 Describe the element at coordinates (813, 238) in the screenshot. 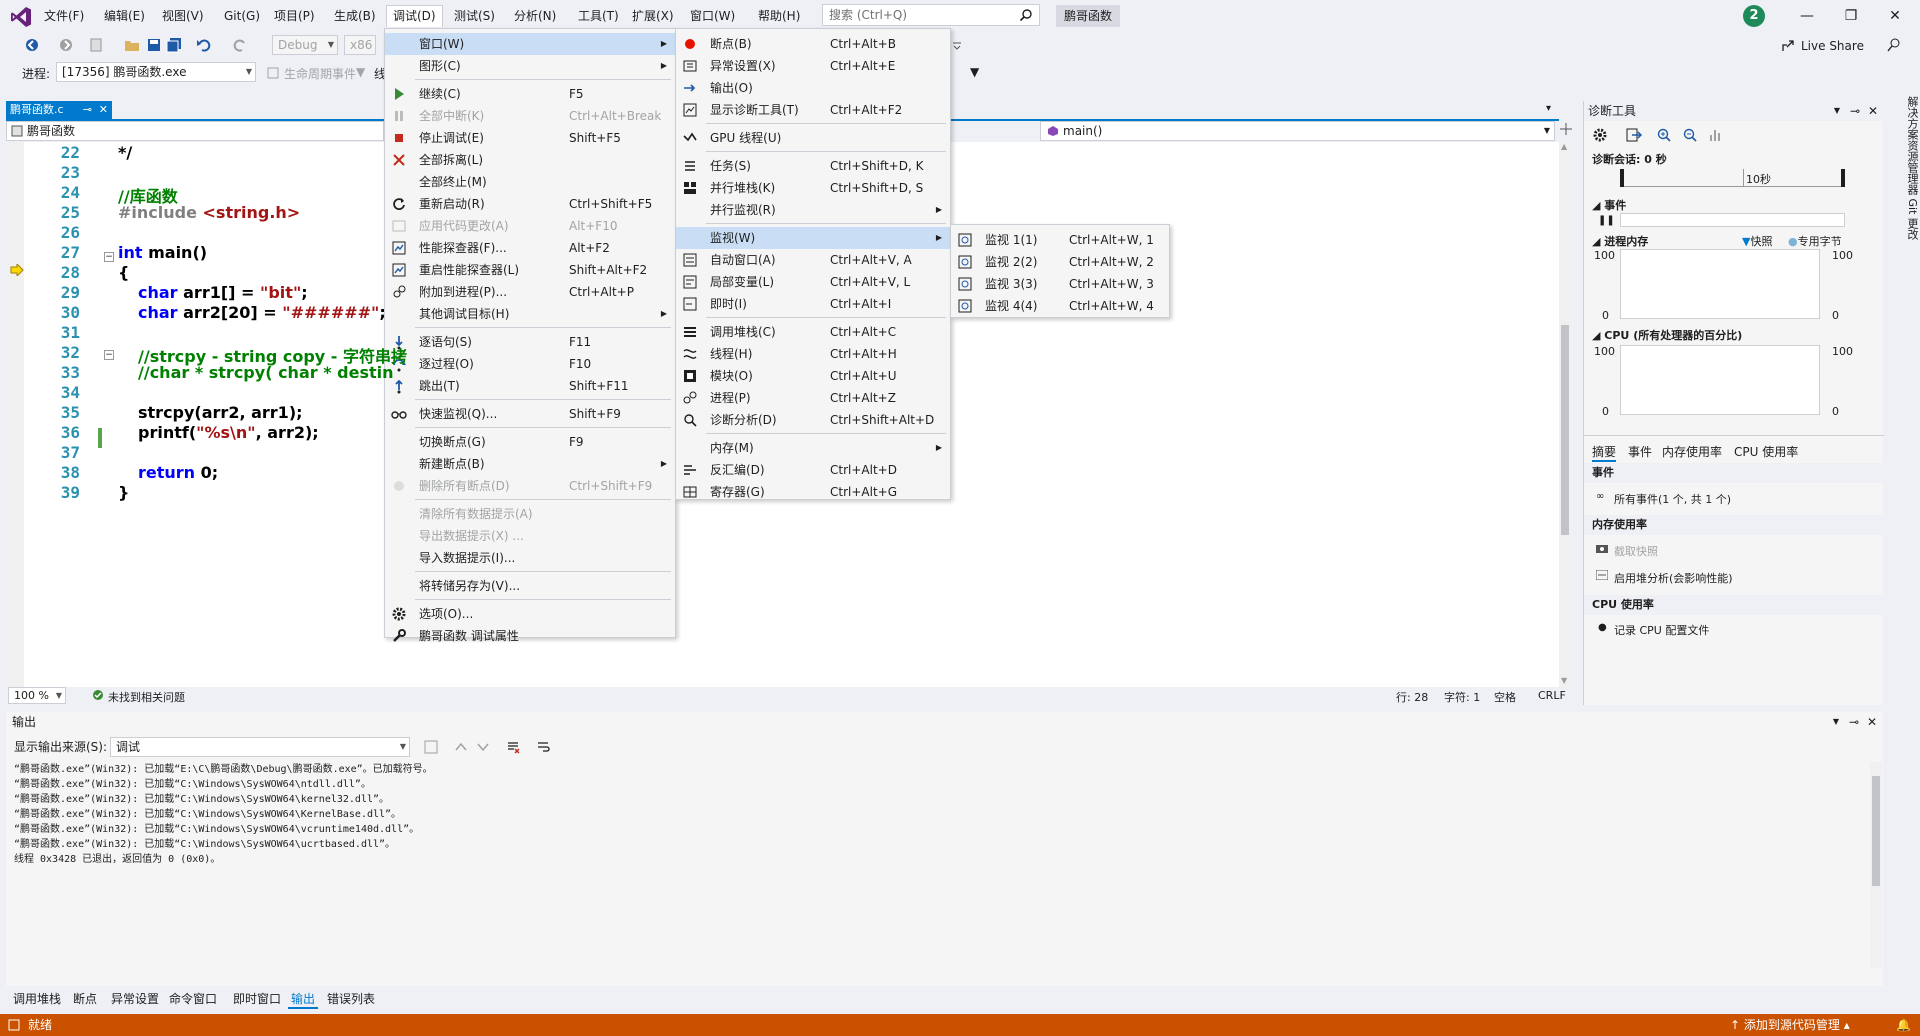

I see `window-menu-item-8: 监视(W) ▶` at that location.